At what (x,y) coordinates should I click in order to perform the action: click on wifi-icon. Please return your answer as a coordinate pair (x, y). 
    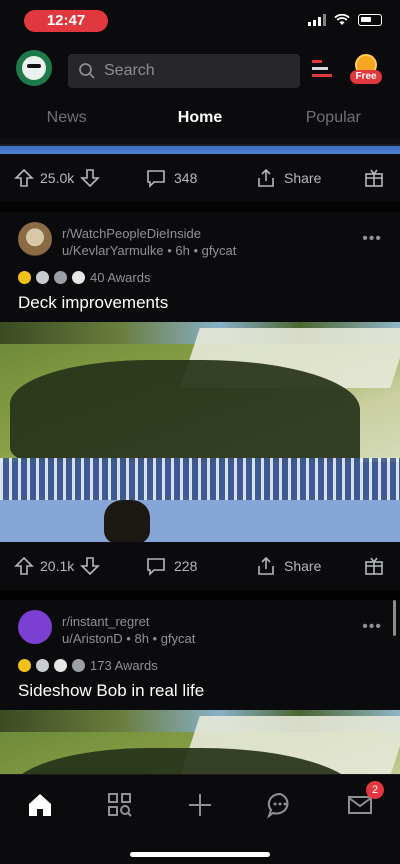
    Looking at the image, I should click on (342, 19).